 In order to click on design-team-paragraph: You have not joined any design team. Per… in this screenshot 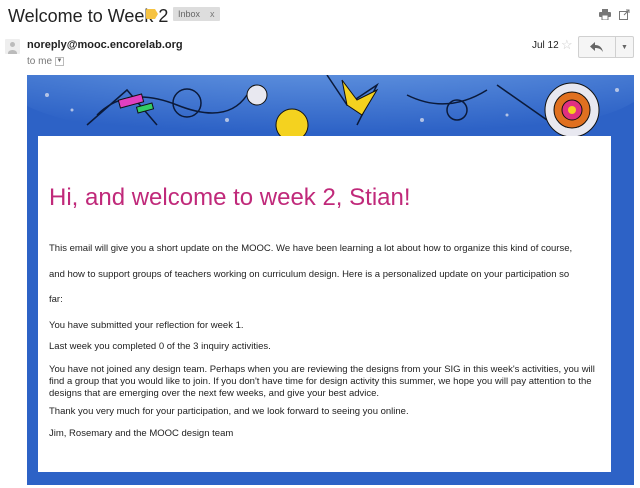, I will do `click(322, 381)`.